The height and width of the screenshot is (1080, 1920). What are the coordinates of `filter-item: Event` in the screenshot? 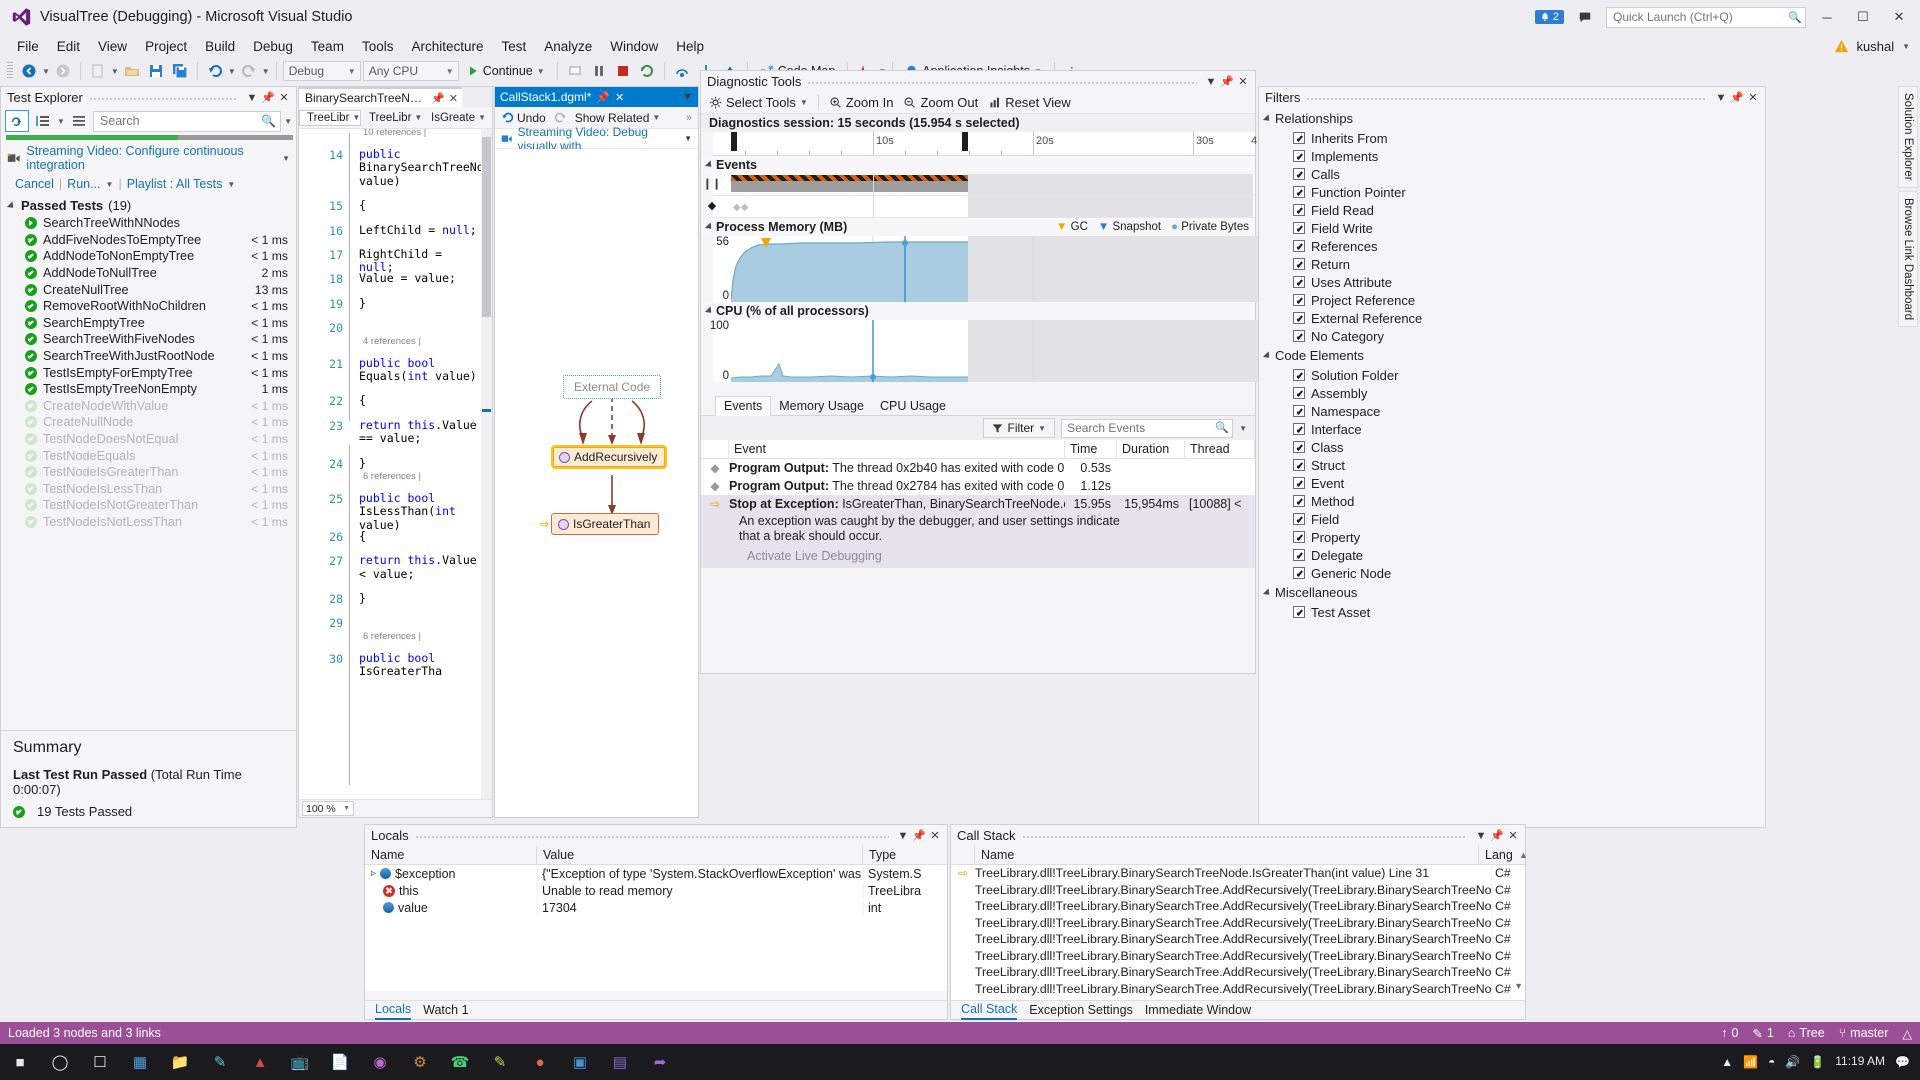 It's located at (1512, 483).